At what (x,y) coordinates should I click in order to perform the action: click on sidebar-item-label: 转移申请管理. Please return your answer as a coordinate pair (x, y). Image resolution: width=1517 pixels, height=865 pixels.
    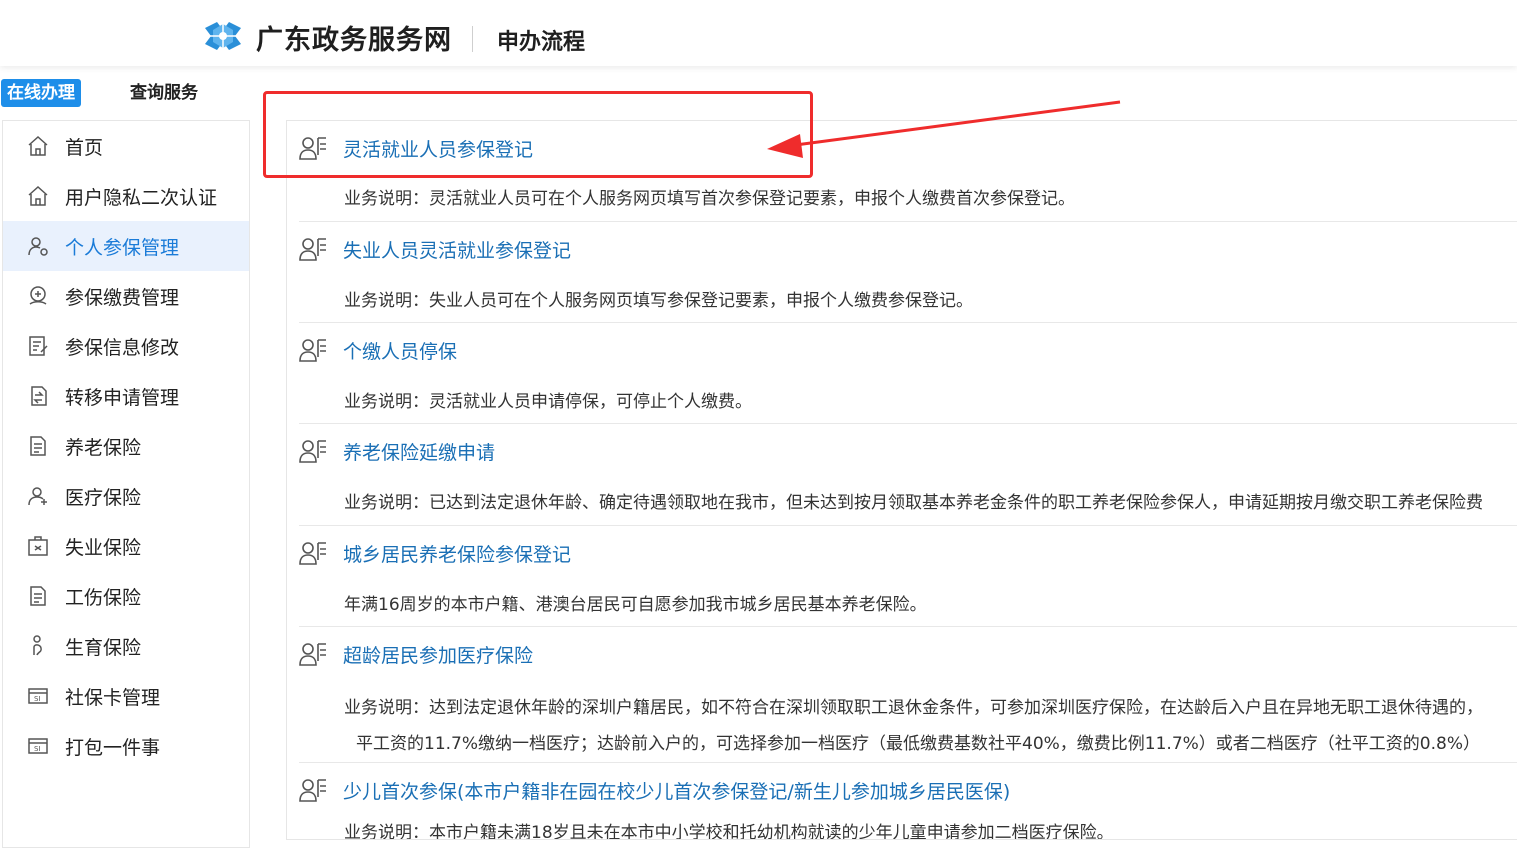
    Looking at the image, I should click on (122, 397).